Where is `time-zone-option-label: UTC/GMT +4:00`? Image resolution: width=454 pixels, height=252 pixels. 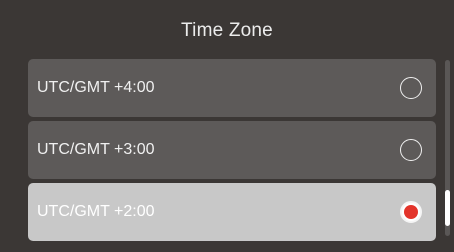 time-zone-option-label: UTC/GMT +4:00 is located at coordinates (96, 87).